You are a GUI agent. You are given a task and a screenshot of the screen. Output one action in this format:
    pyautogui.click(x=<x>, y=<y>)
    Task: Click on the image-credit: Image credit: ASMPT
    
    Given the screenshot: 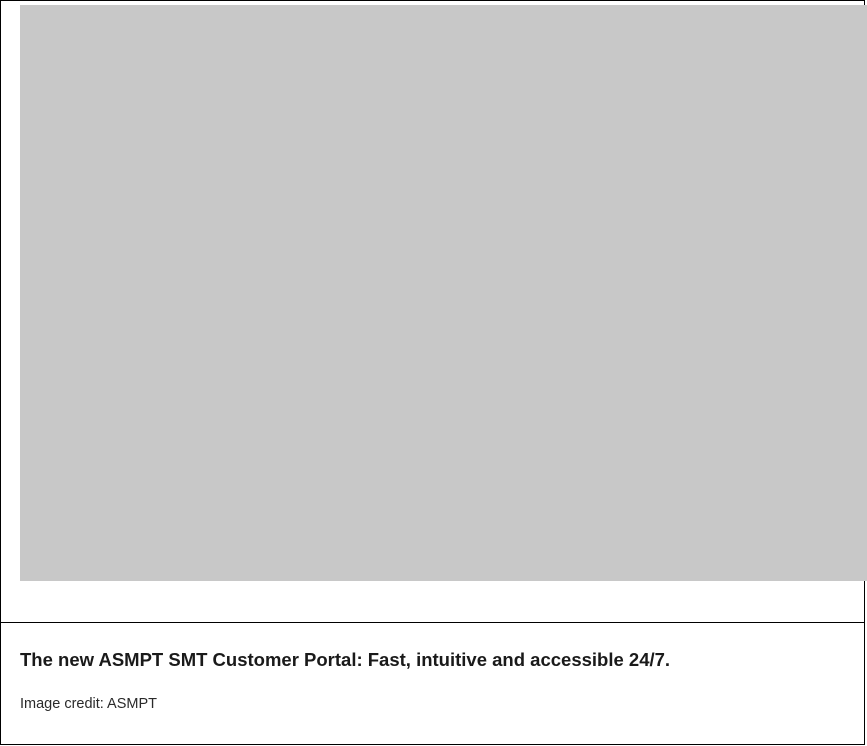 What is the action you would take?
    pyautogui.click(x=88, y=704)
    